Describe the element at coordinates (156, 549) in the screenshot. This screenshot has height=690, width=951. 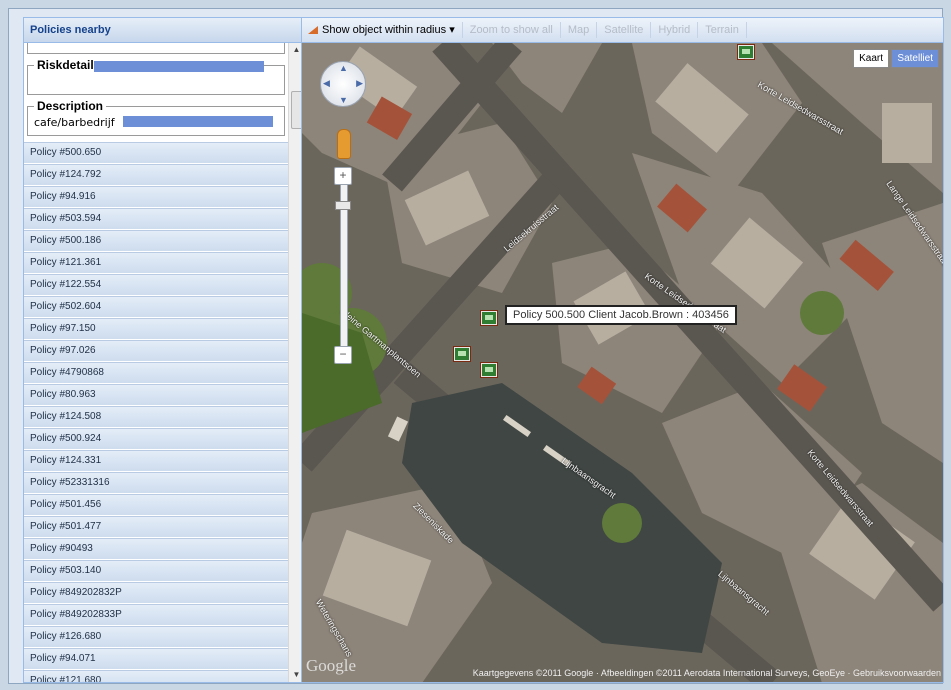
I see `policy-list-item: Policy #90493` at that location.